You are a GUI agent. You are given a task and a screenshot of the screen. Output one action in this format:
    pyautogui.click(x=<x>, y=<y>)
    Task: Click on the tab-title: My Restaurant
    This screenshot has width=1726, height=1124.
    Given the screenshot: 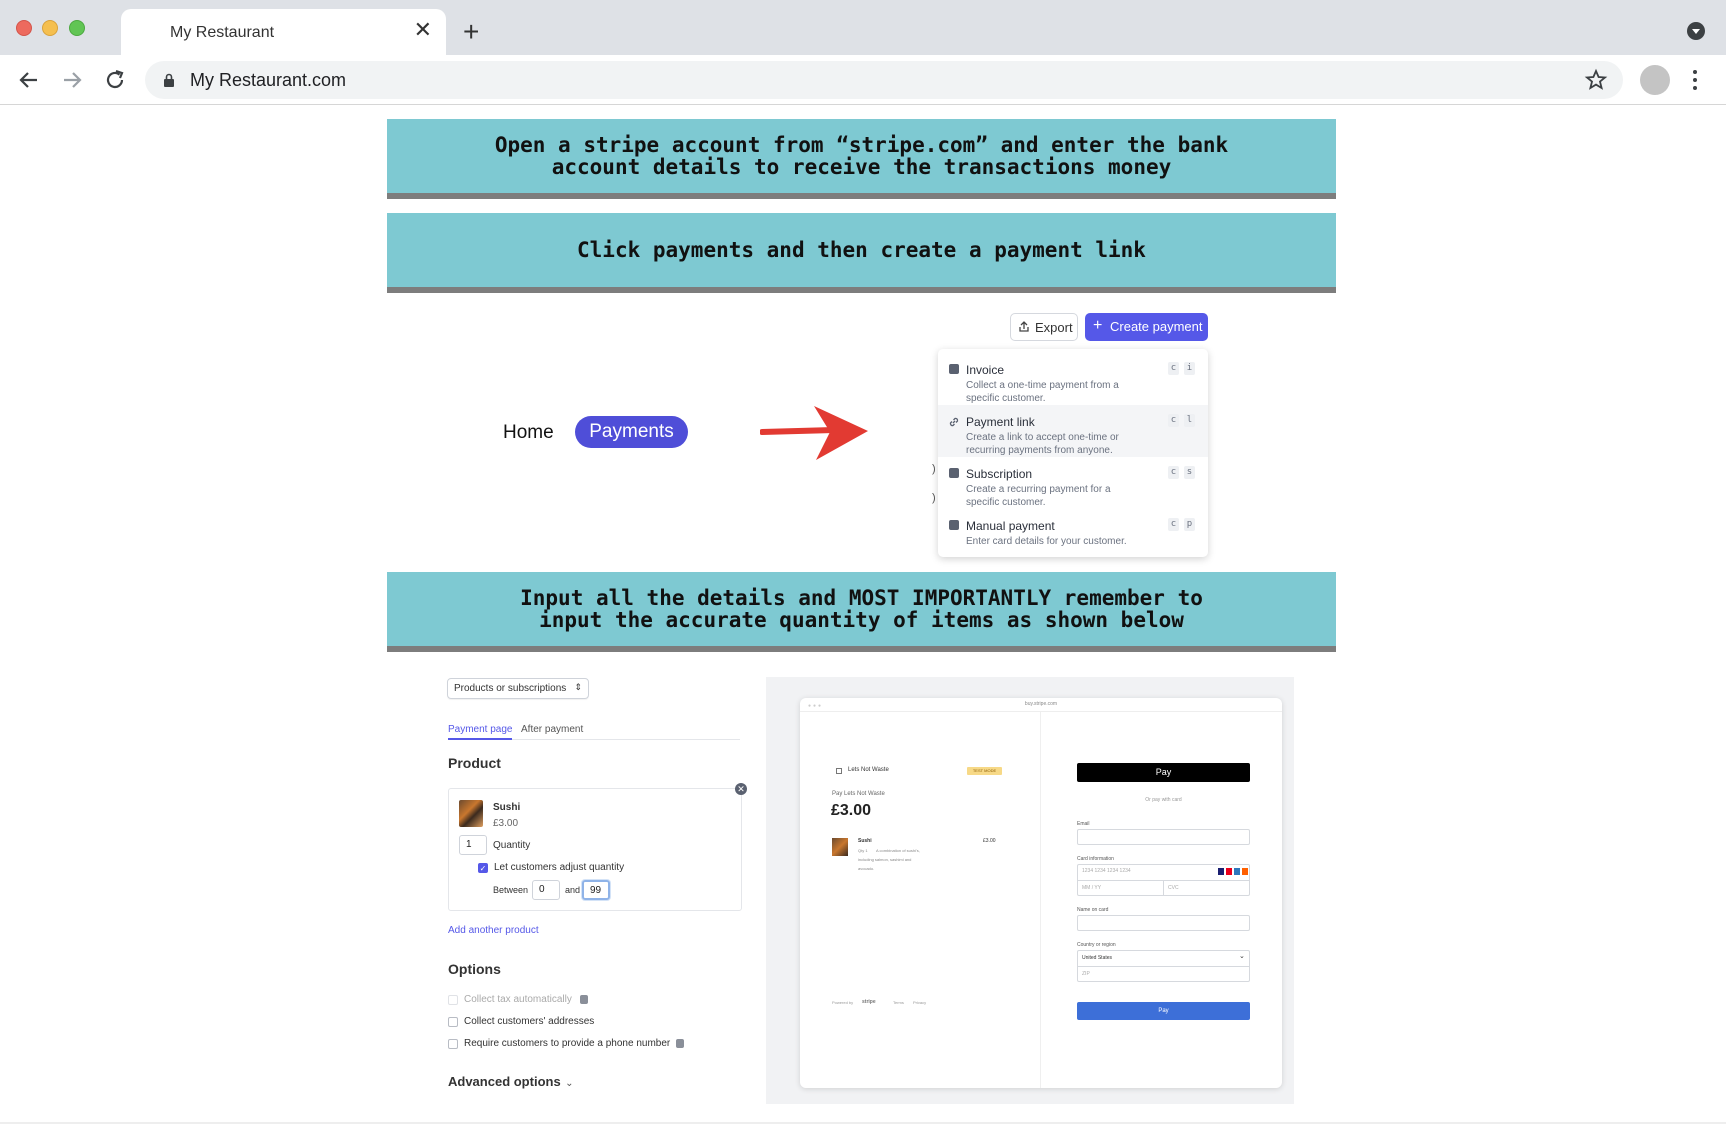 What is the action you would take?
    pyautogui.click(x=222, y=32)
    